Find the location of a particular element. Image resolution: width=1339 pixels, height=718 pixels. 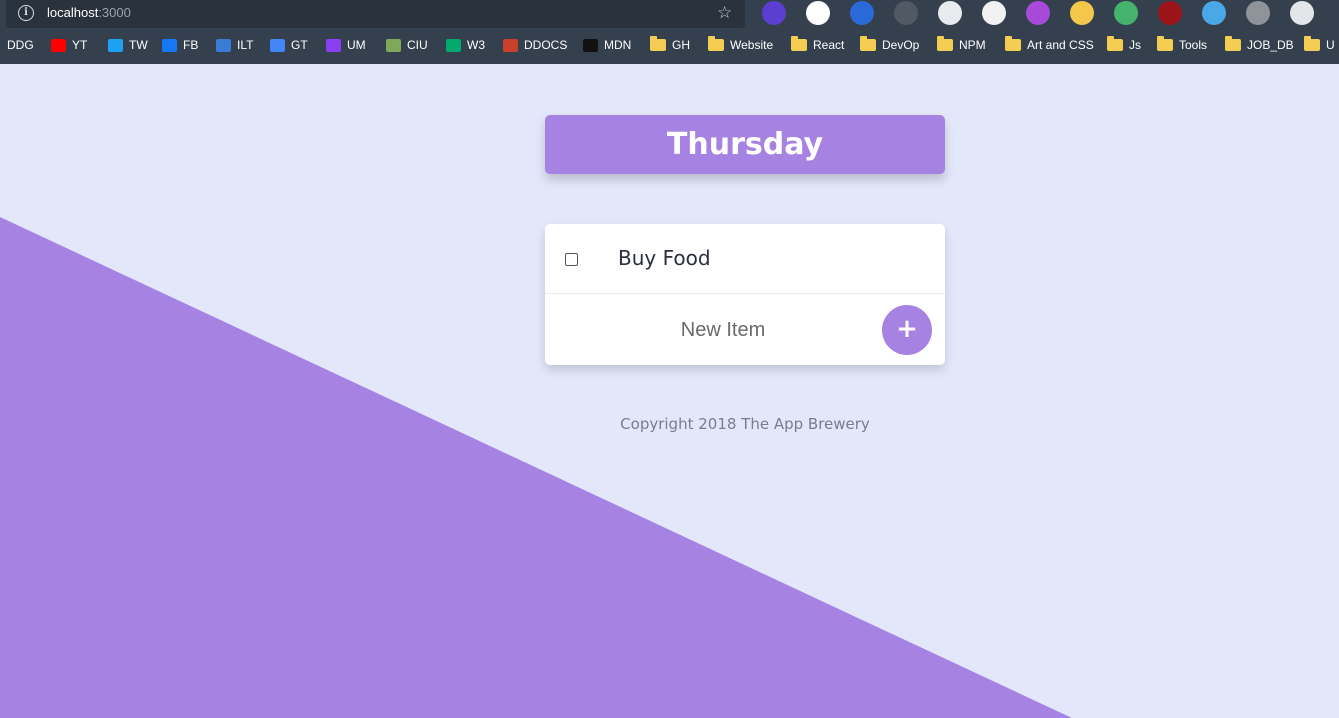

extensions-bar is located at coordinates (1047, 14).